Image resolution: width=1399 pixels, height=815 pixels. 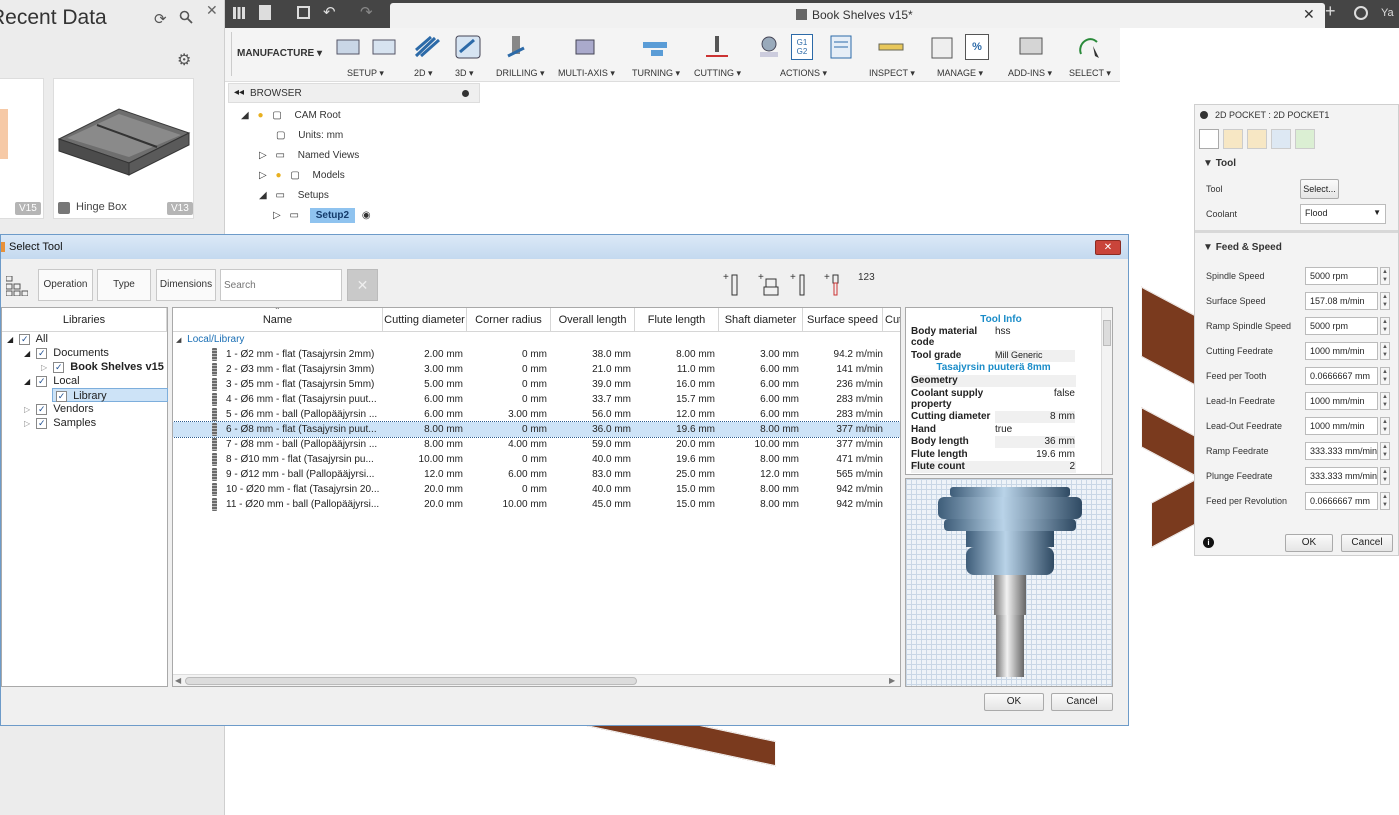 I want to click on tab-linking-icon, so click(x=1305, y=139).